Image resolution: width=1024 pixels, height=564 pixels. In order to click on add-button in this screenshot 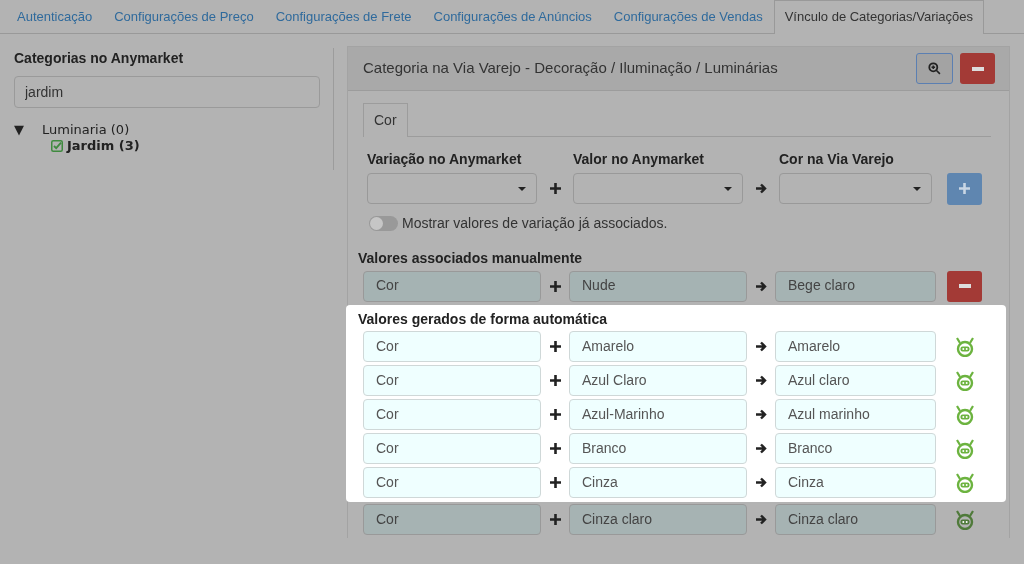, I will do `click(964, 188)`.